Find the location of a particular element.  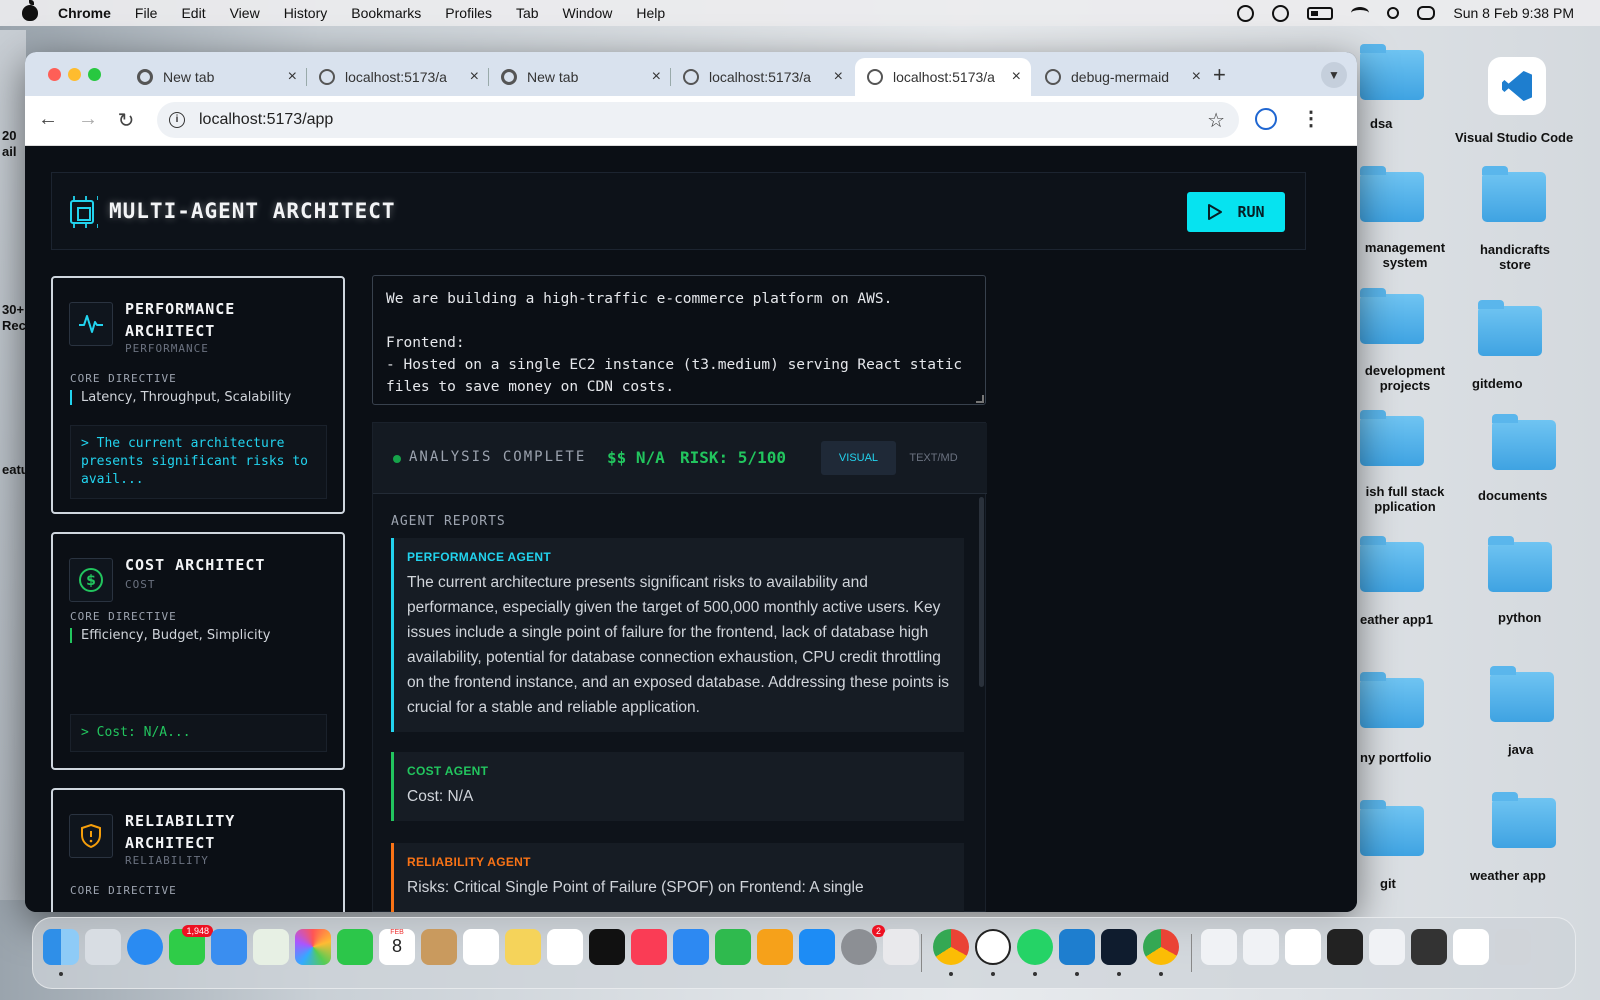

safari-icon is located at coordinates (145, 947).